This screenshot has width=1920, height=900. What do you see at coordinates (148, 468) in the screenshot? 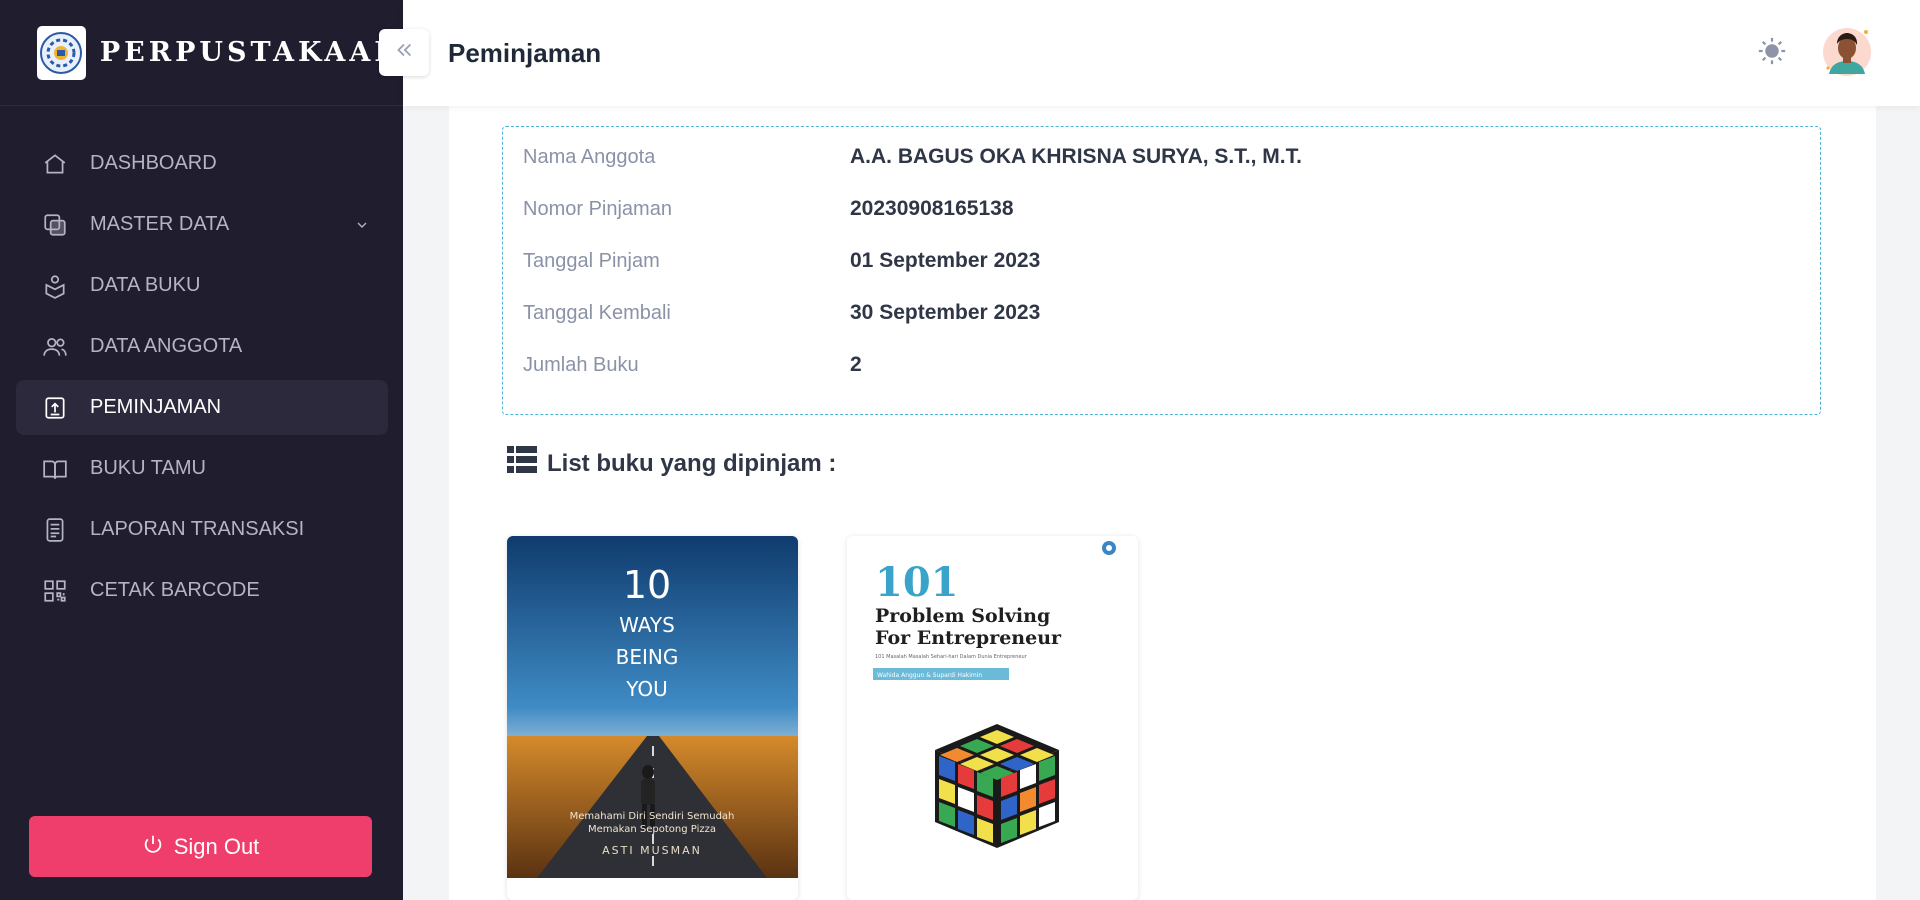
I see `sidebar-item-label: BUKU TAMU` at bounding box center [148, 468].